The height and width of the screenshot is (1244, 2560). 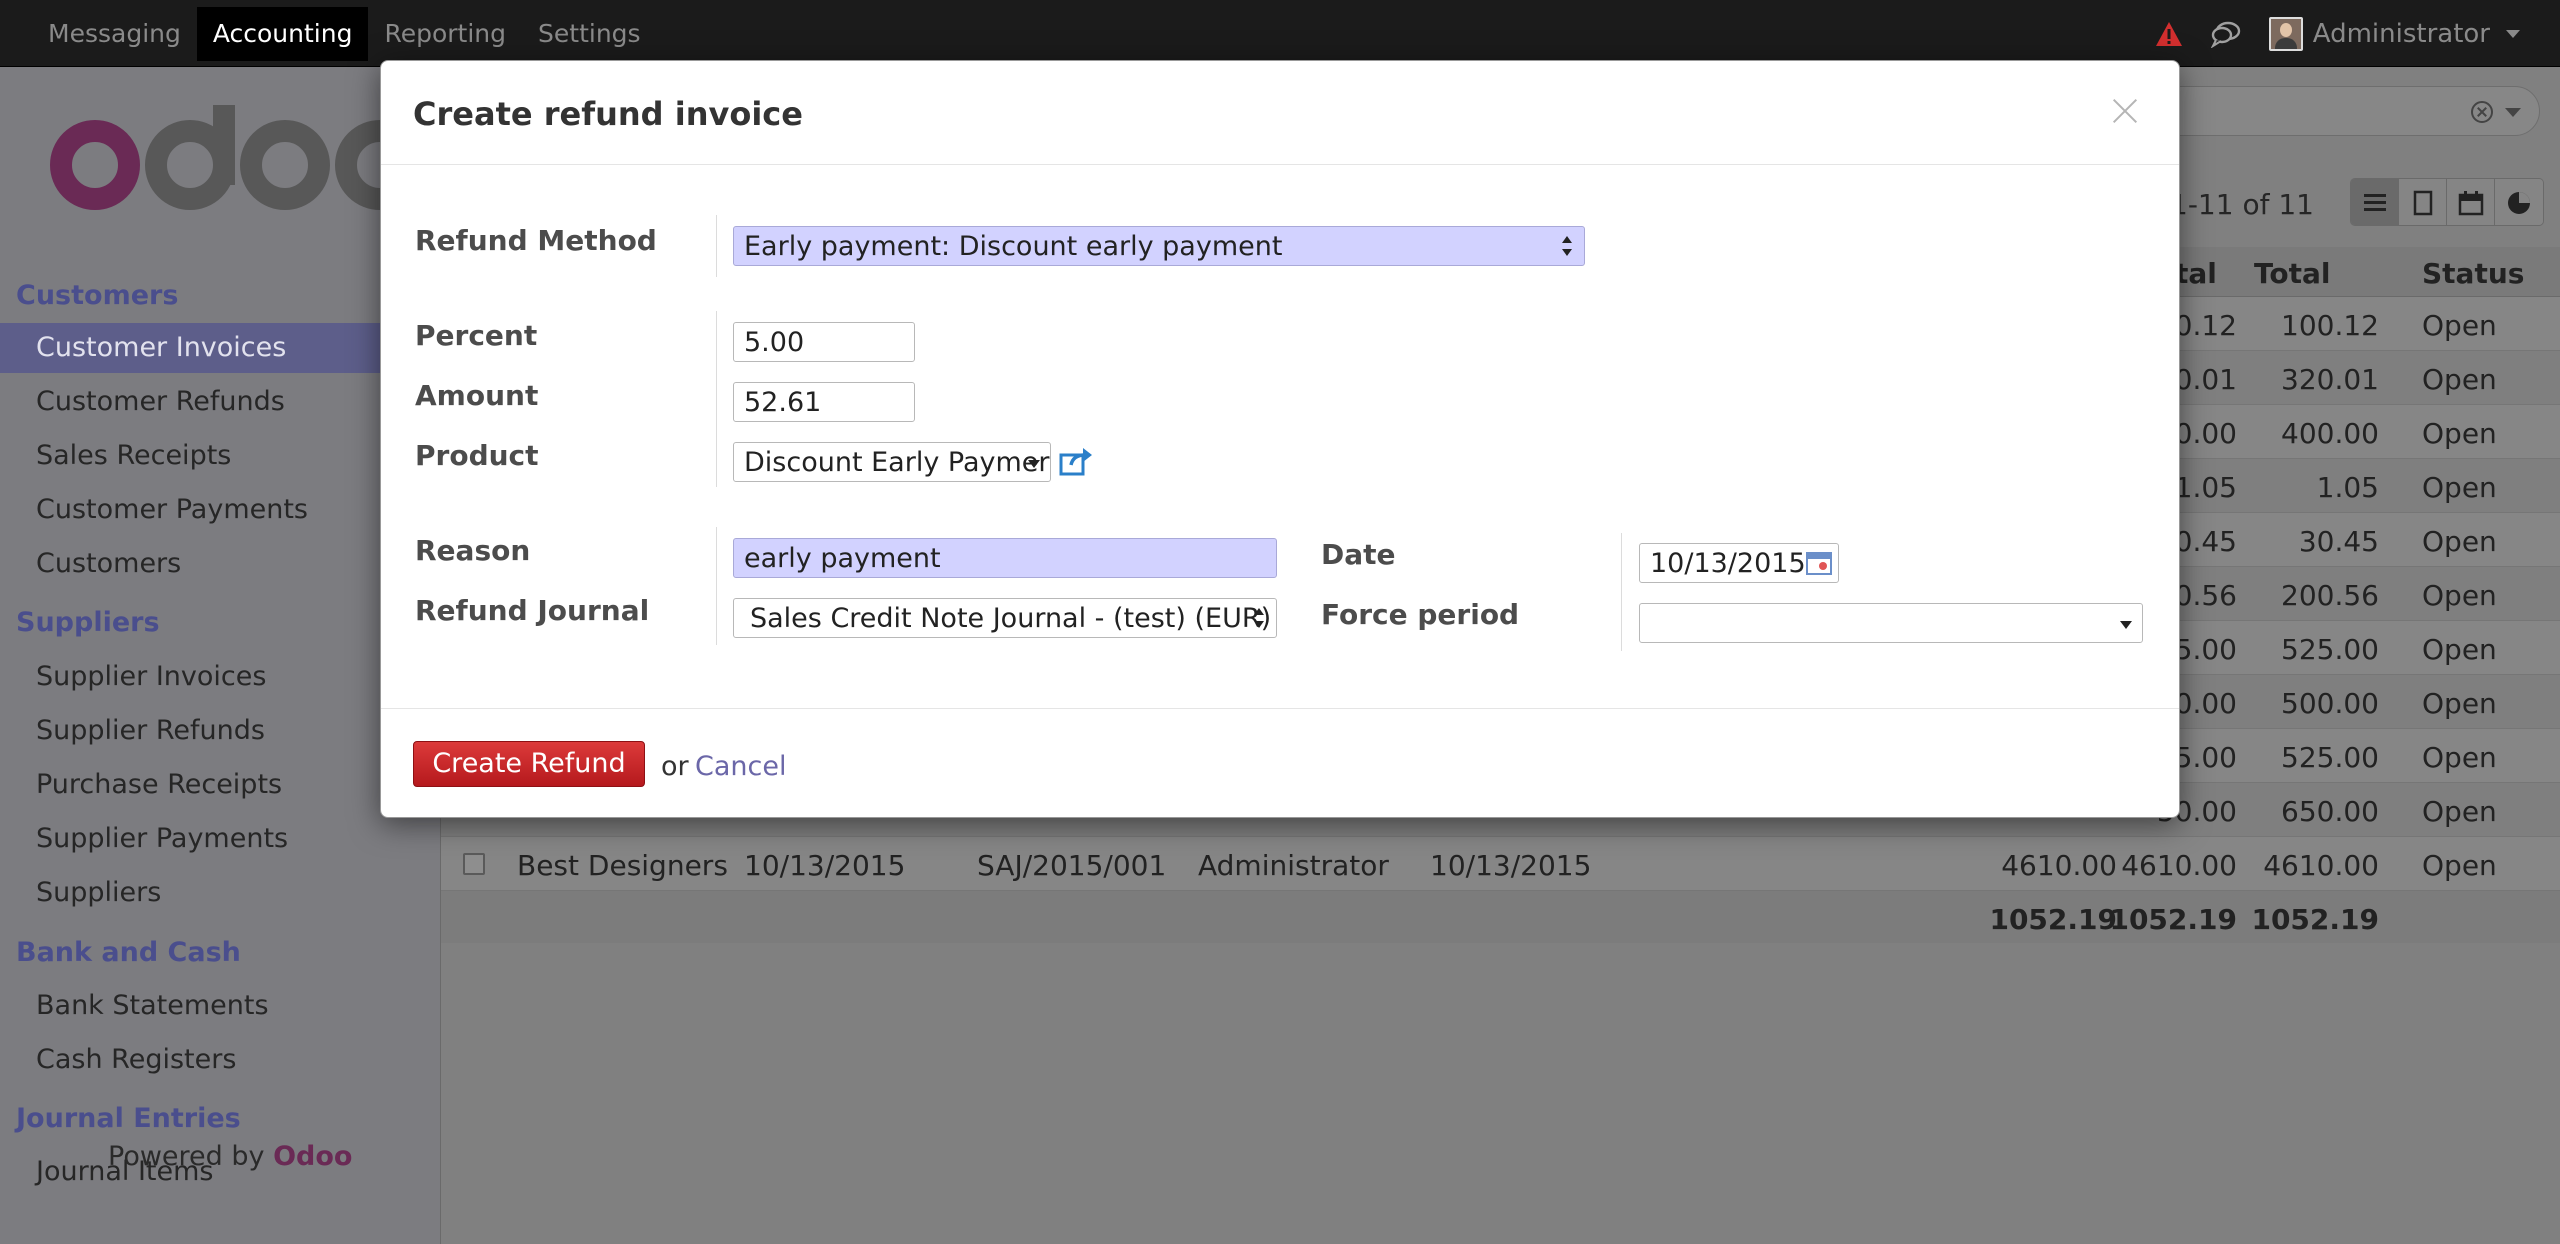 I want to click on reason-label: Reason, so click(x=473, y=550).